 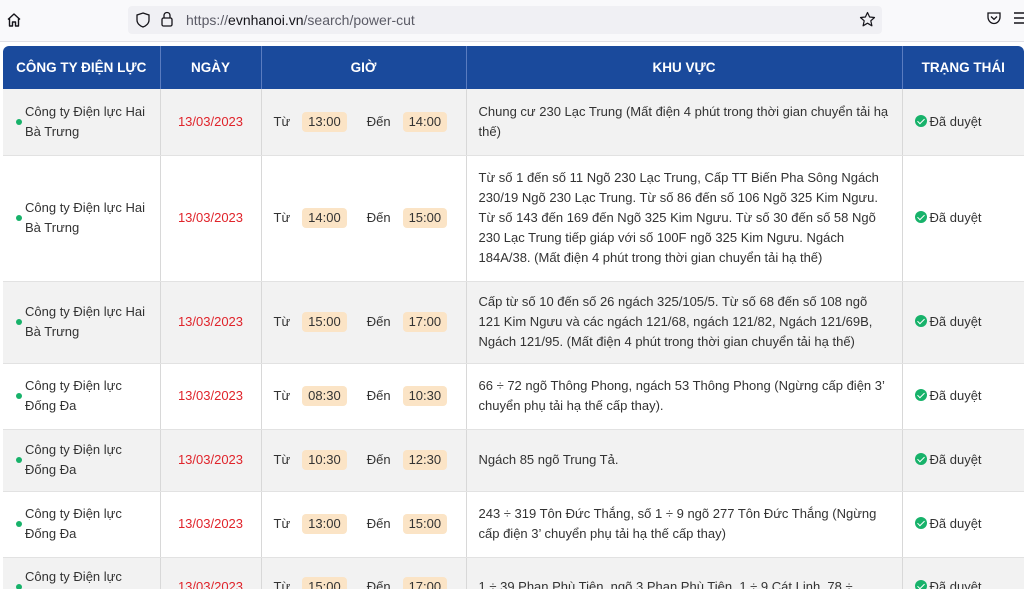 I want to click on browser-toolbar: https://evnhanoi.vn/search/power-cut, so click(x=512, y=21).